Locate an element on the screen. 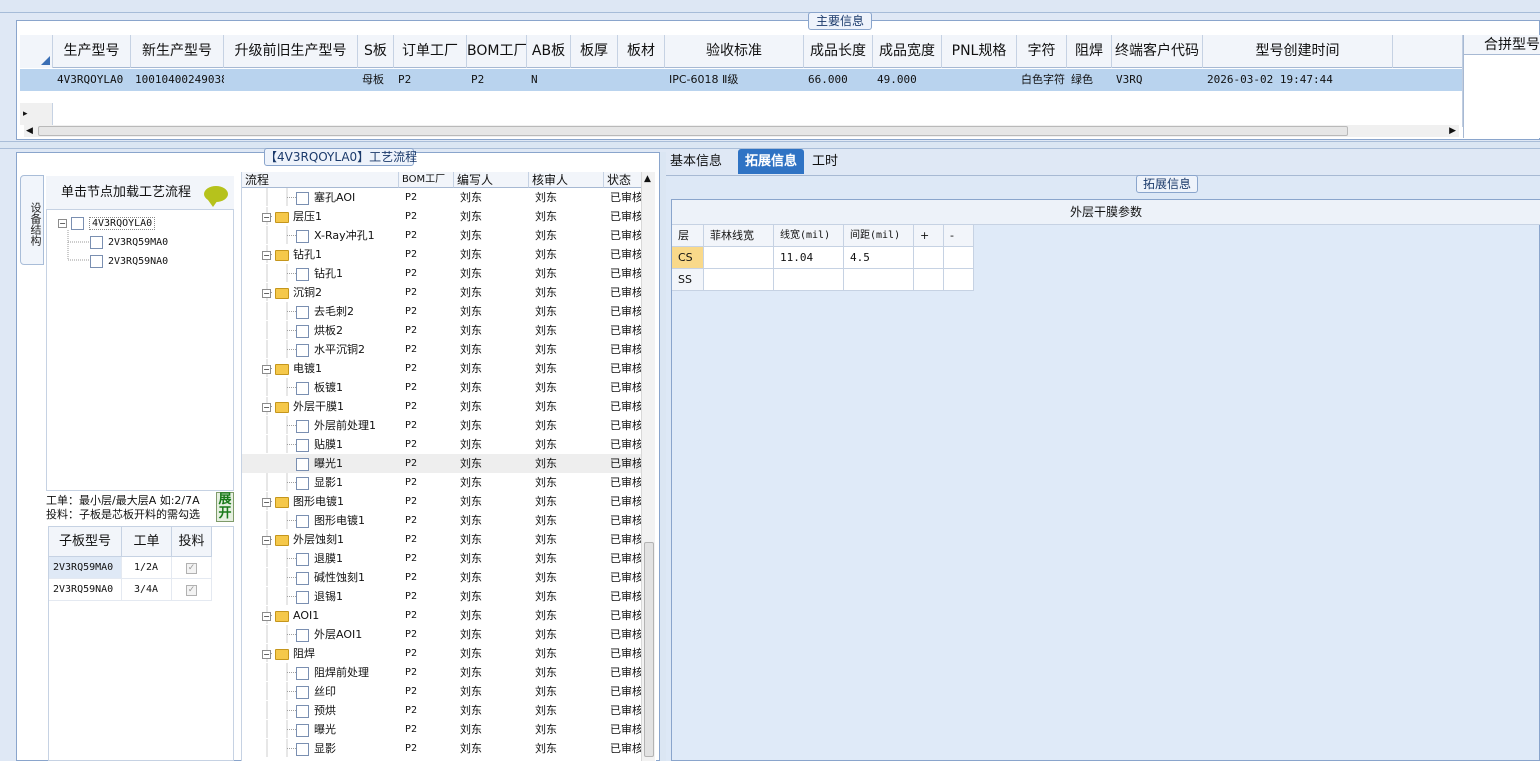  process-row: 板镀1 P2 刘东 刘东 已审核 is located at coordinates (443, 387).